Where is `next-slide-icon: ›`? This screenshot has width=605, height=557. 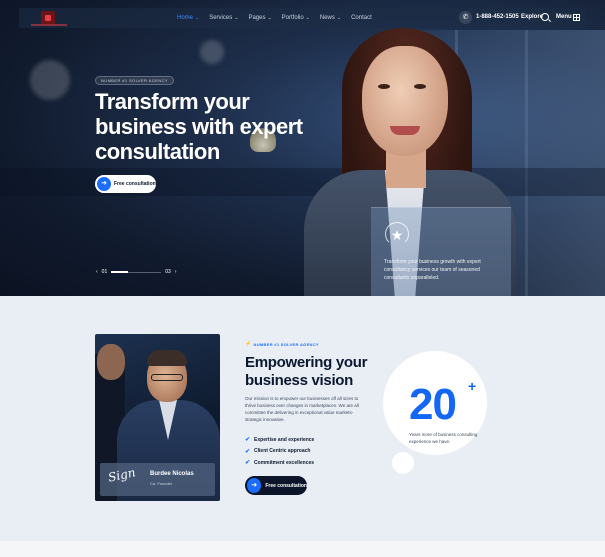 next-slide-icon: › is located at coordinates (176, 272).